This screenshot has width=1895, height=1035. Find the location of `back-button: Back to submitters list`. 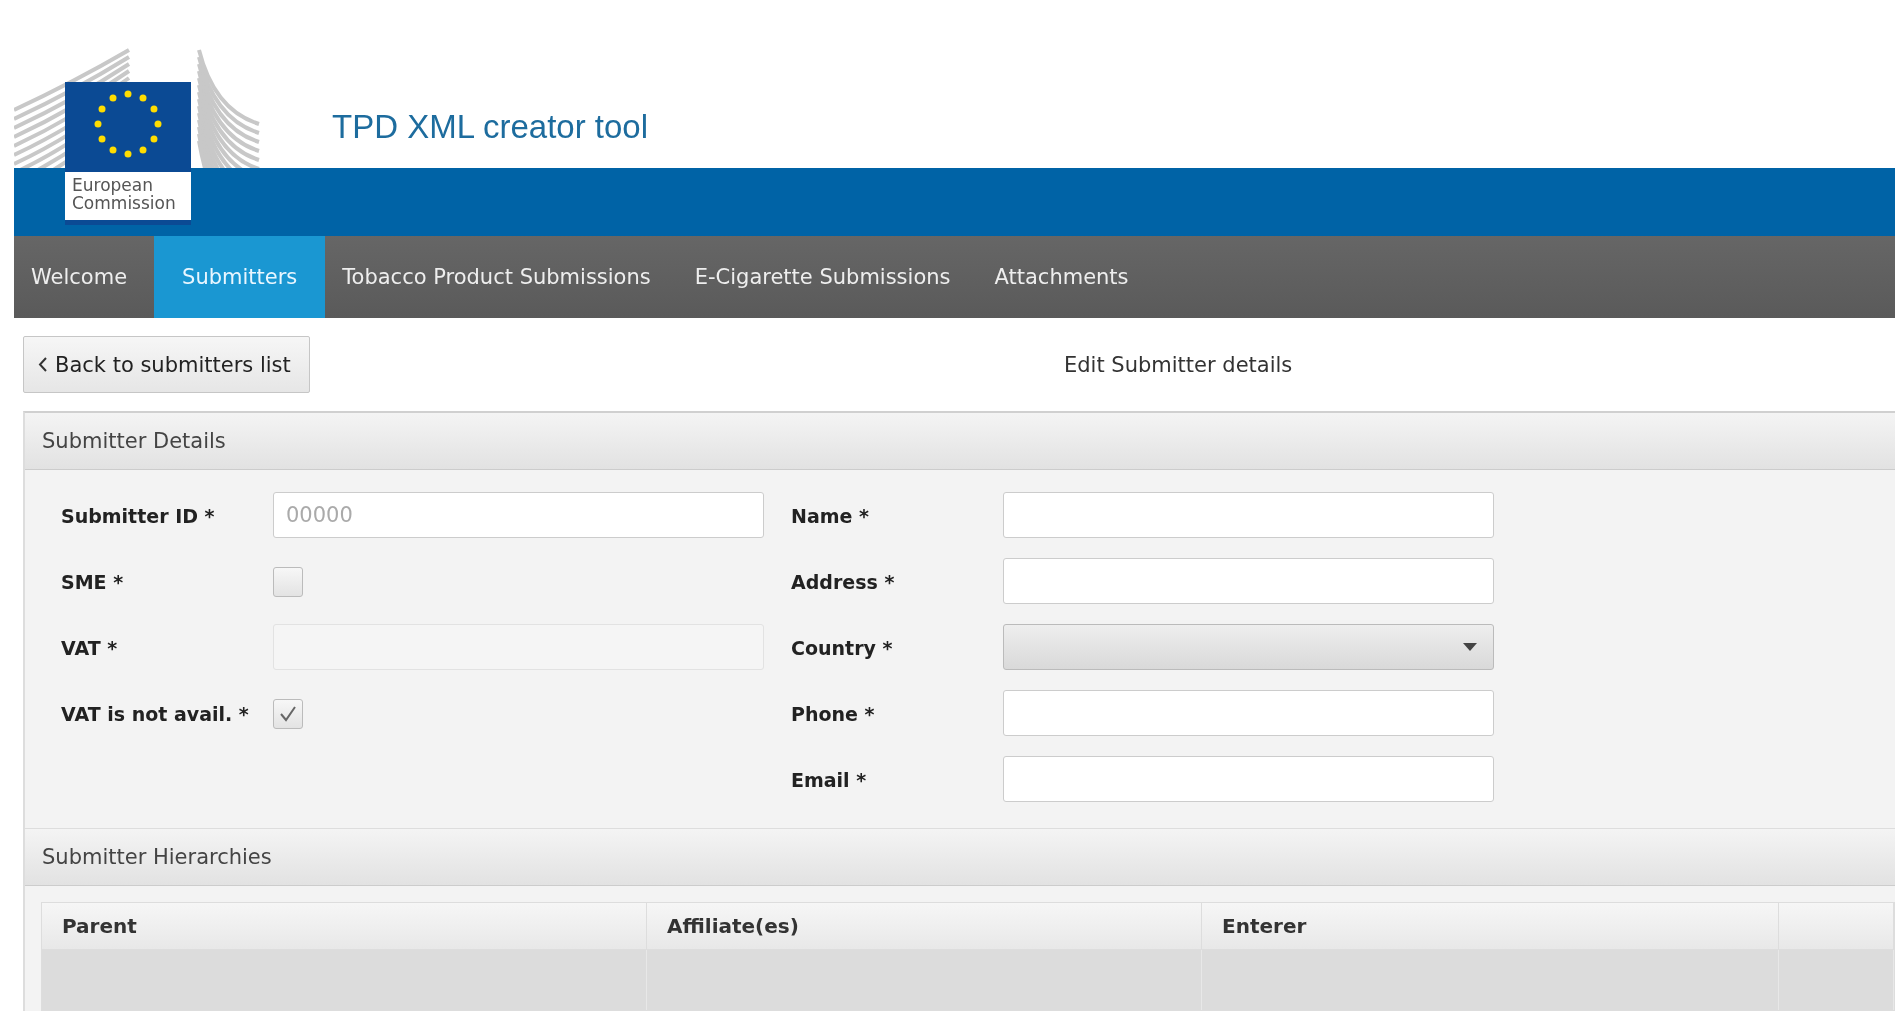

back-button: Back to submitters list is located at coordinates (166, 364).